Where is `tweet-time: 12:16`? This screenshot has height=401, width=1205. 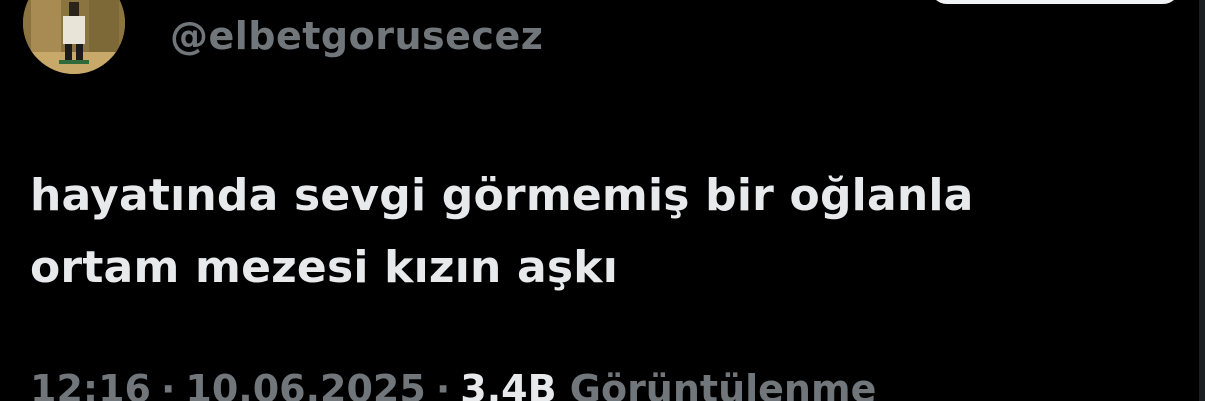
tweet-time: 12:16 is located at coordinates (90, 384).